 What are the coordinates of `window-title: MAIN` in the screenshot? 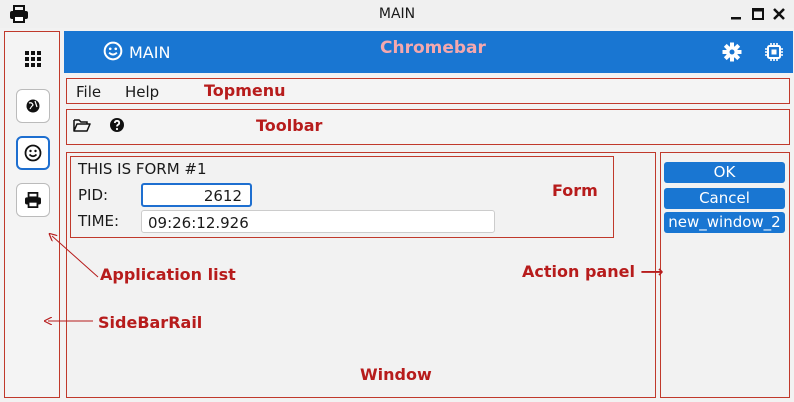 It's located at (397, 14).